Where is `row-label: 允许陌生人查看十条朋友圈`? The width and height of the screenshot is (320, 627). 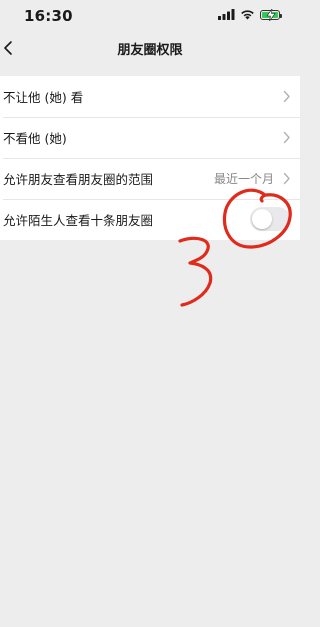 row-label: 允许陌生人查看十条朋友圈 is located at coordinates (78, 220).